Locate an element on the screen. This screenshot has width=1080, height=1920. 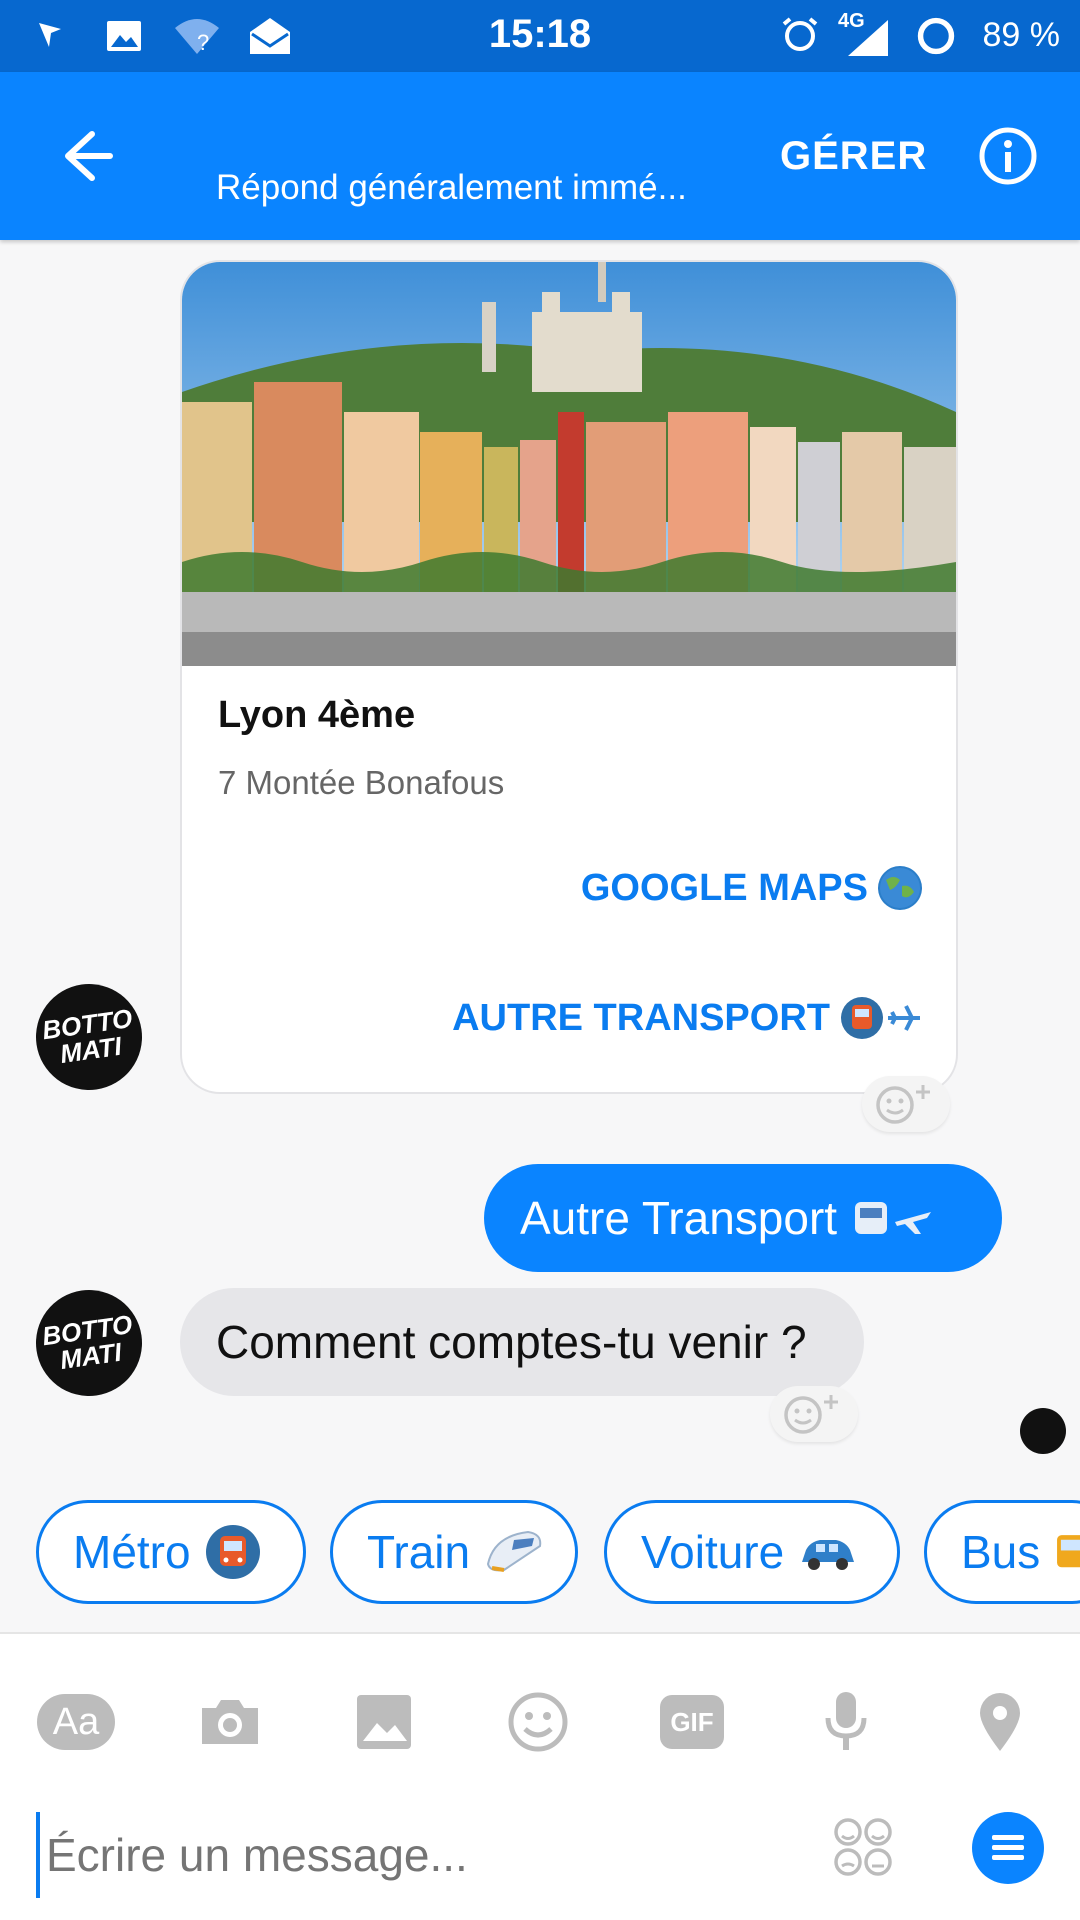
quick-reply-metro: Métro is located at coordinates (171, 1552).